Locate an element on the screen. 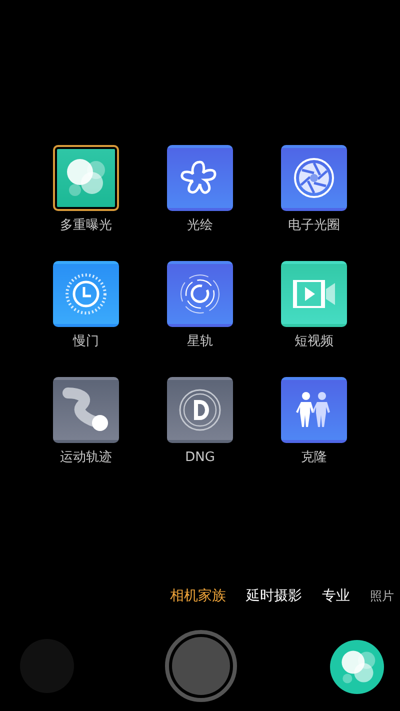 The width and height of the screenshot is (400, 711). mode-tab: 专业 is located at coordinates (336, 596).